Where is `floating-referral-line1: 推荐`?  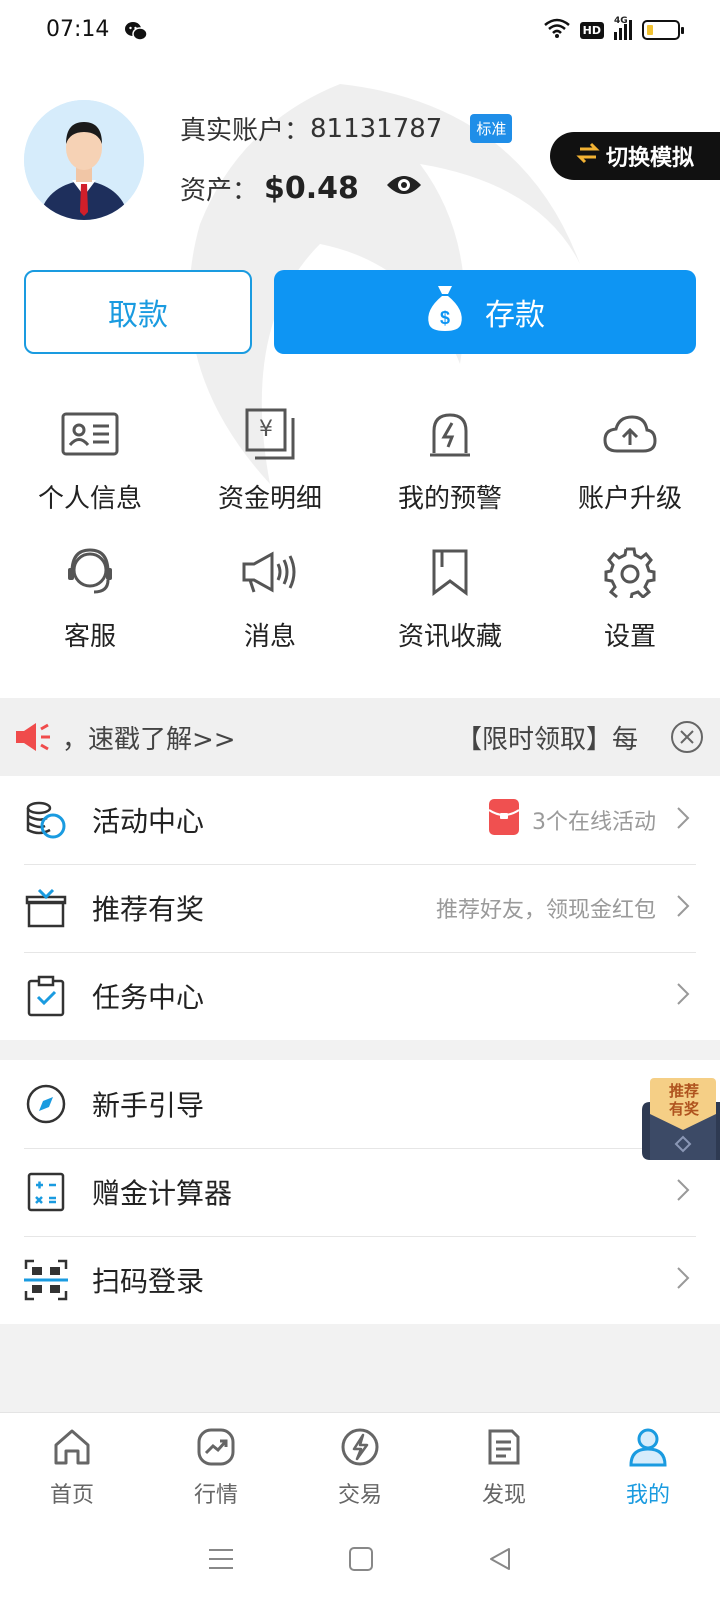 floating-referral-line1: 推荐 is located at coordinates (683, 1091).